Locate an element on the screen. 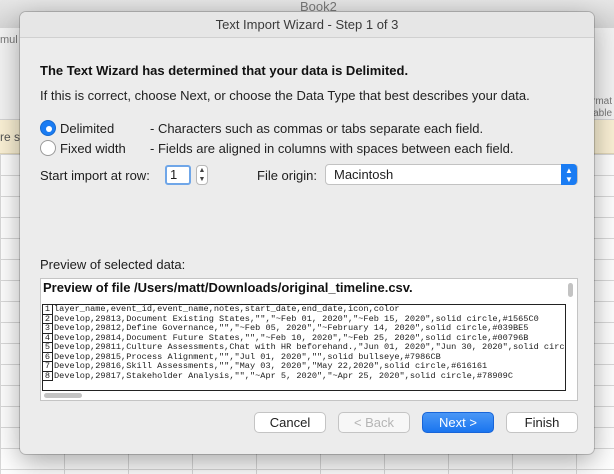  preview-label: Preview of selected data: is located at coordinates (113, 264).